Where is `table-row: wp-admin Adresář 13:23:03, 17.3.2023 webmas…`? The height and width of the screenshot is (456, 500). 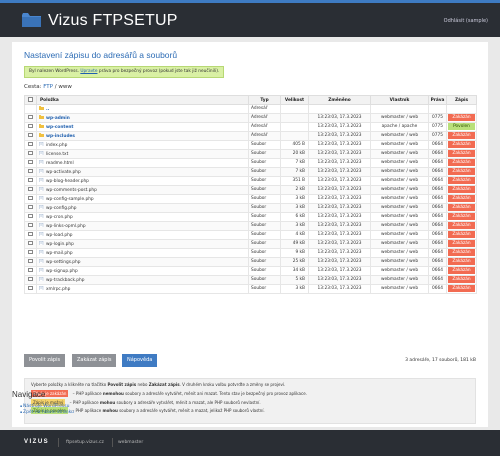
table-row: wp-admin Adresář 13:23:03, 17.3.2023 webmas… is located at coordinates (250, 117).